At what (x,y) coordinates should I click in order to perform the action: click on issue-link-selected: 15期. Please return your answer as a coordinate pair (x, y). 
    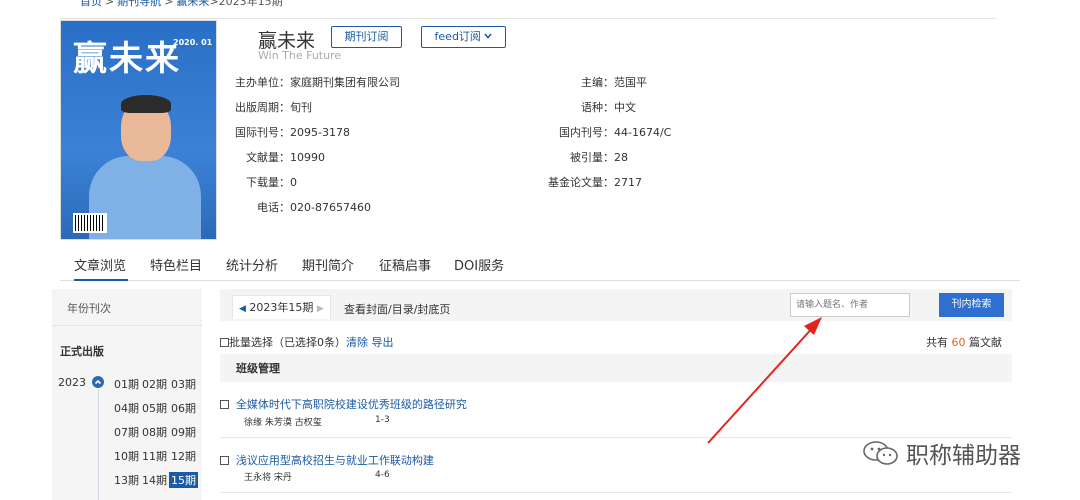
    Looking at the image, I should click on (183, 480).